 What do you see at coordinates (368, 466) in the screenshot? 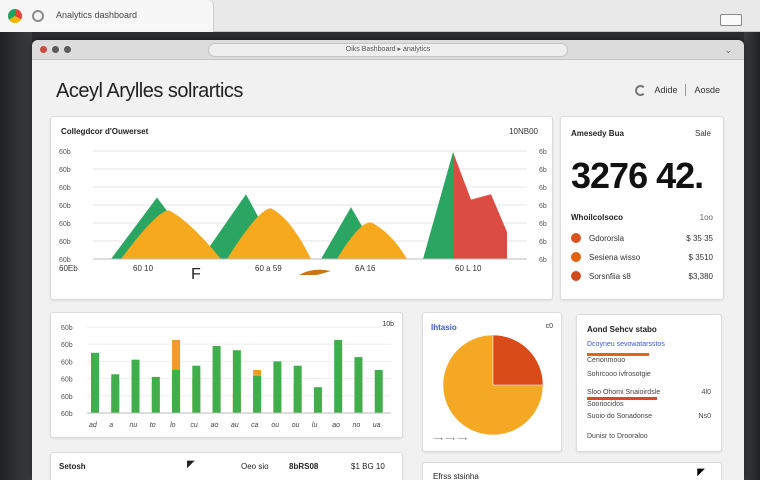
I see `table-col-4: $1 BG 10` at bounding box center [368, 466].